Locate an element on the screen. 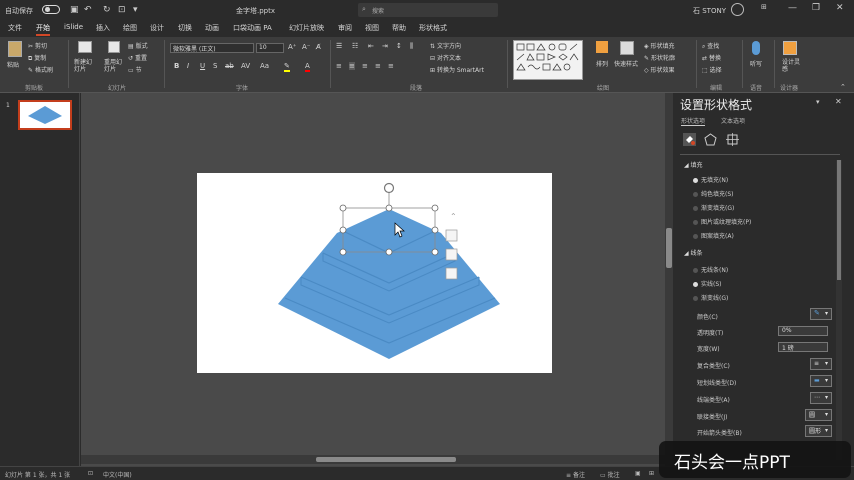 Image resolution: width=854 pixels, height=480 pixels. resize-handle-tr is located at coordinates (435, 208).